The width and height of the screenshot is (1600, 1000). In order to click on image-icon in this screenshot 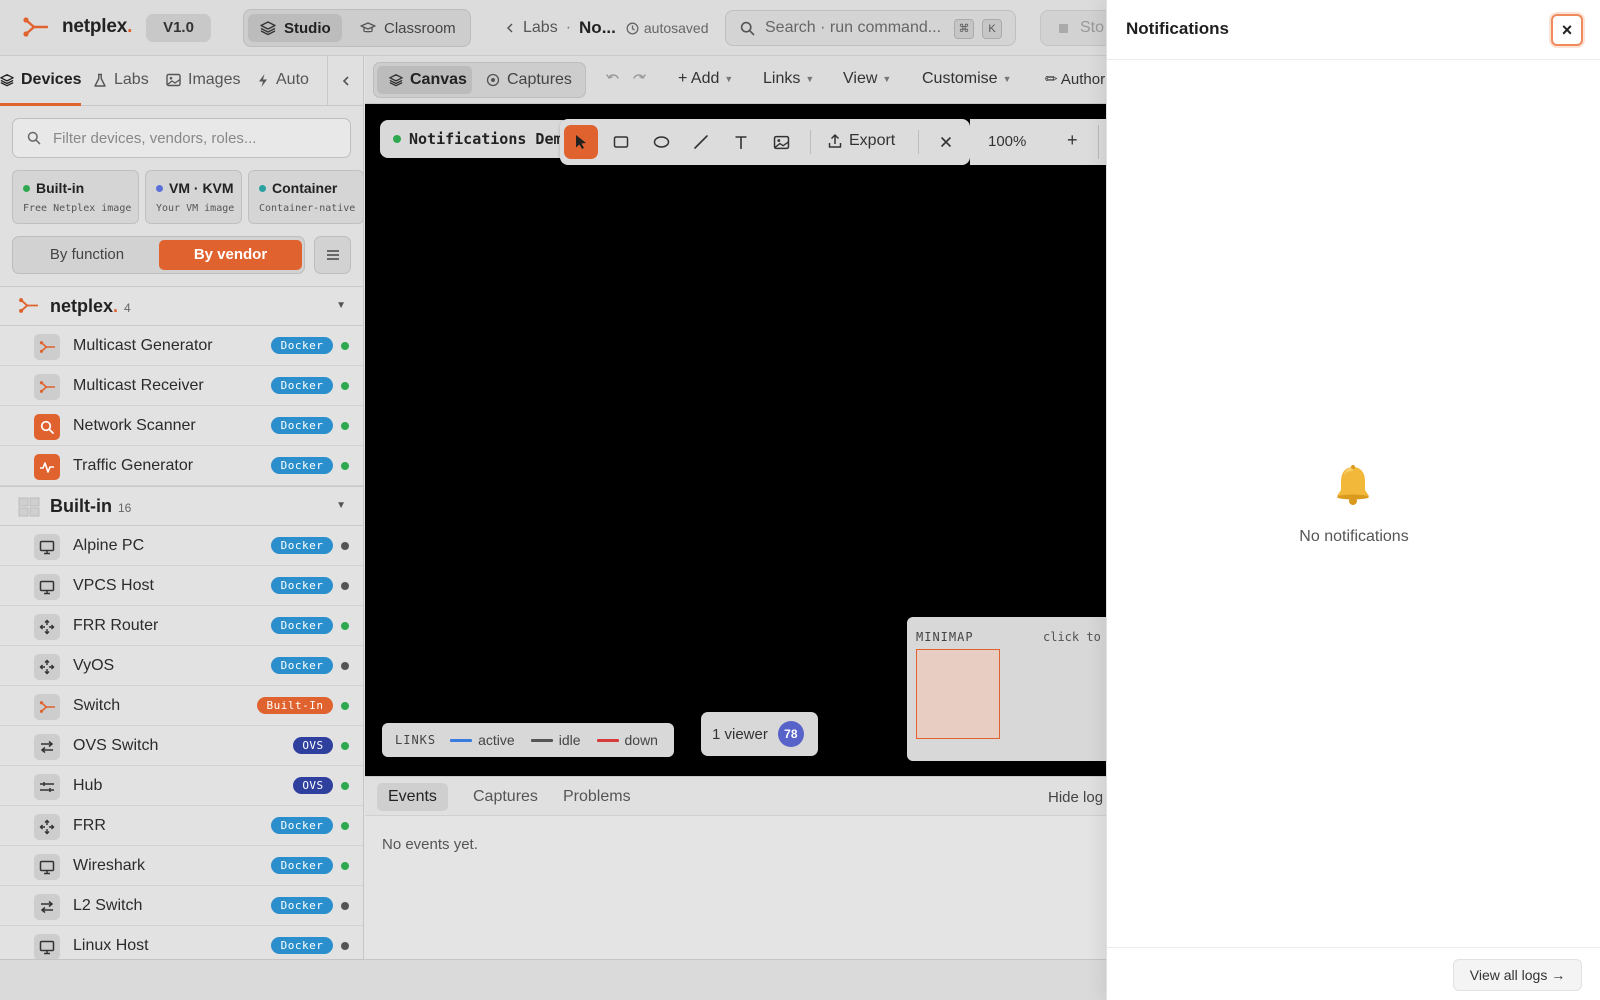, I will do `click(781, 142)`.